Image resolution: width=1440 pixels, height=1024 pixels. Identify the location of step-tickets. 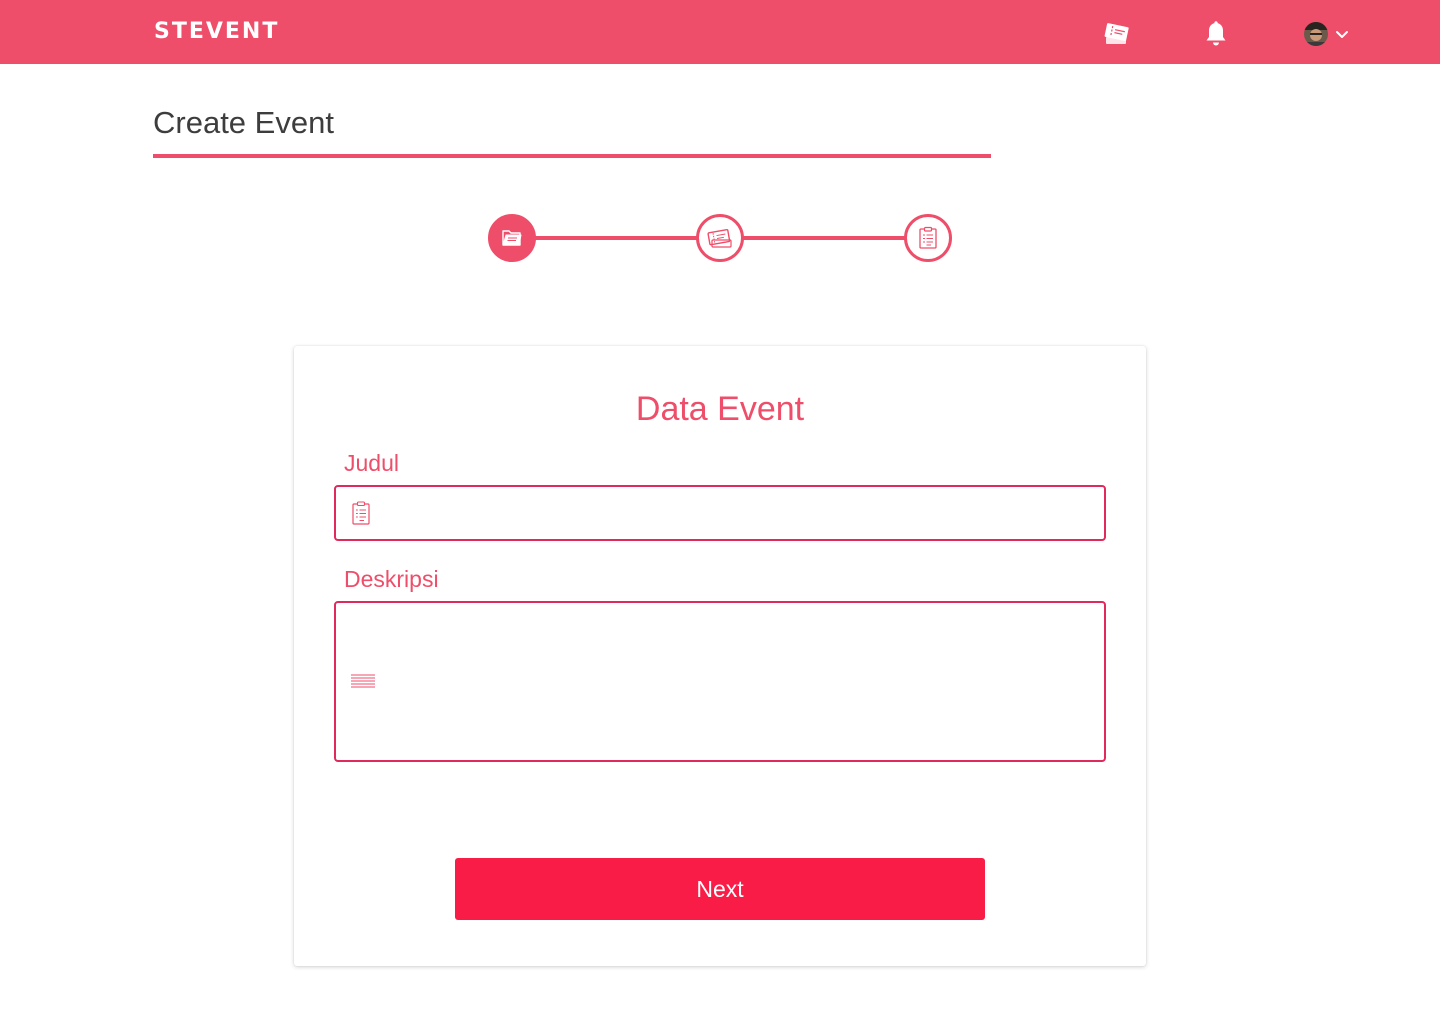
(720, 238).